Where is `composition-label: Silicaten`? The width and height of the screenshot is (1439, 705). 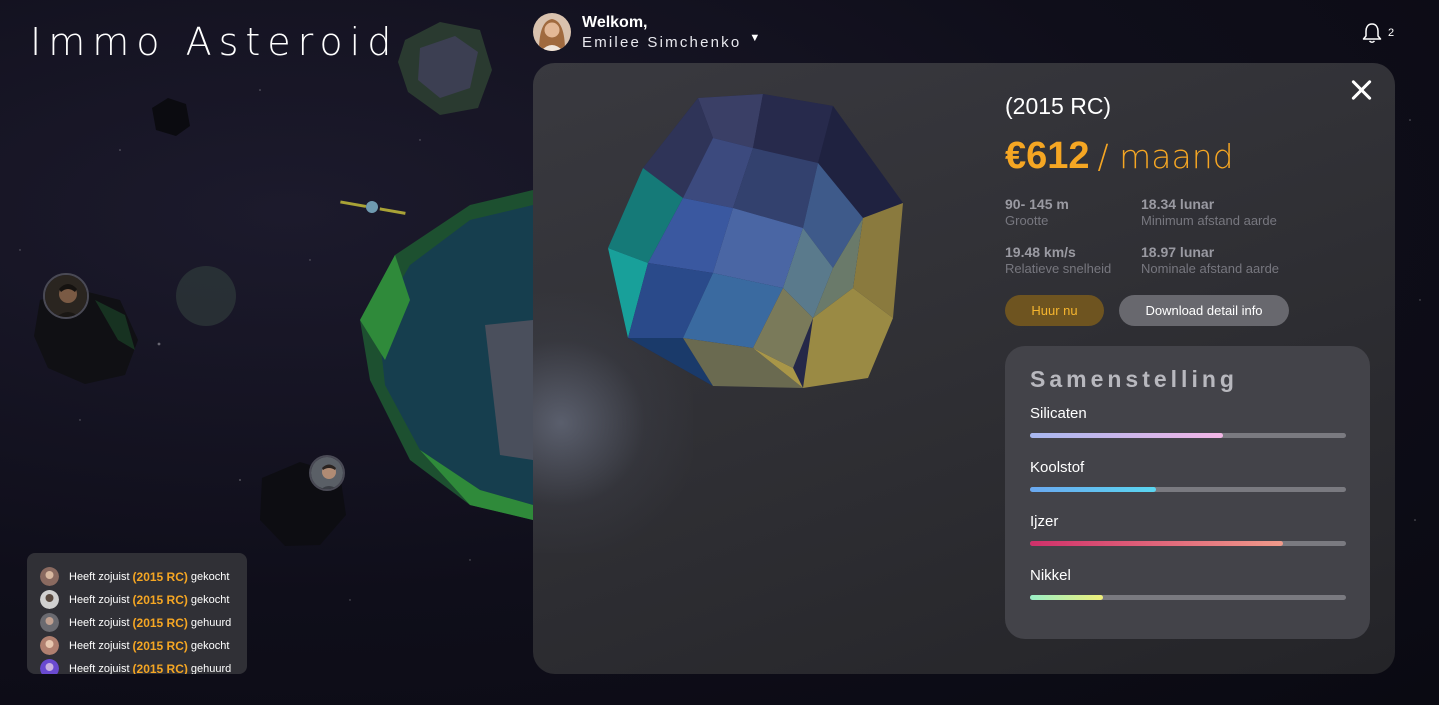
composition-label: Silicaten is located at coordinates (1058, 413).